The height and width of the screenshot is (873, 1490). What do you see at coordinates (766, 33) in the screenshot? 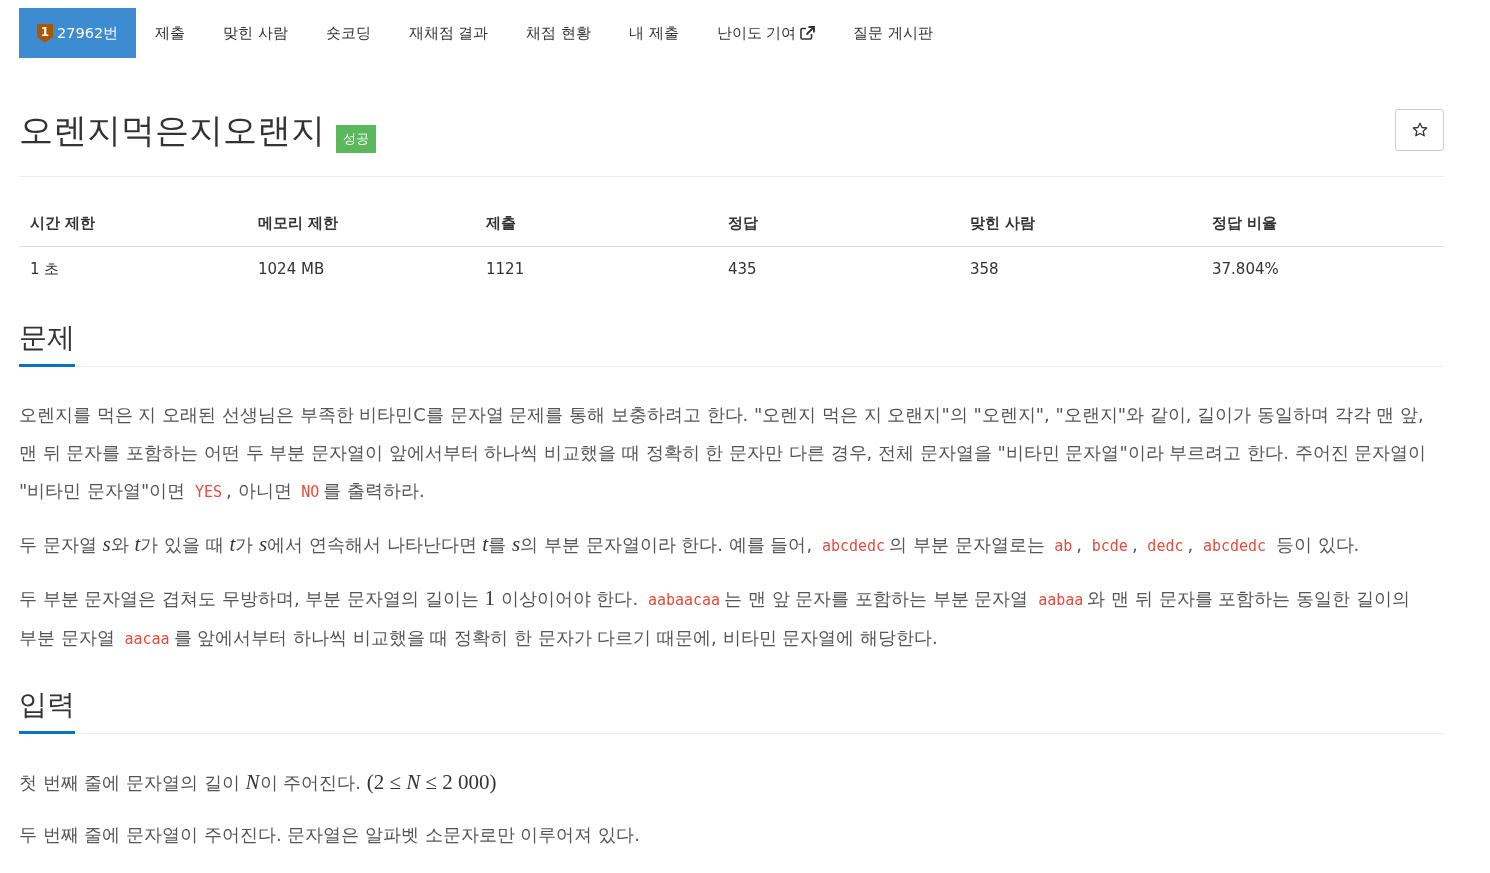
I see `nav-tab: 난이도 기여` at bounding box center [766, 33].